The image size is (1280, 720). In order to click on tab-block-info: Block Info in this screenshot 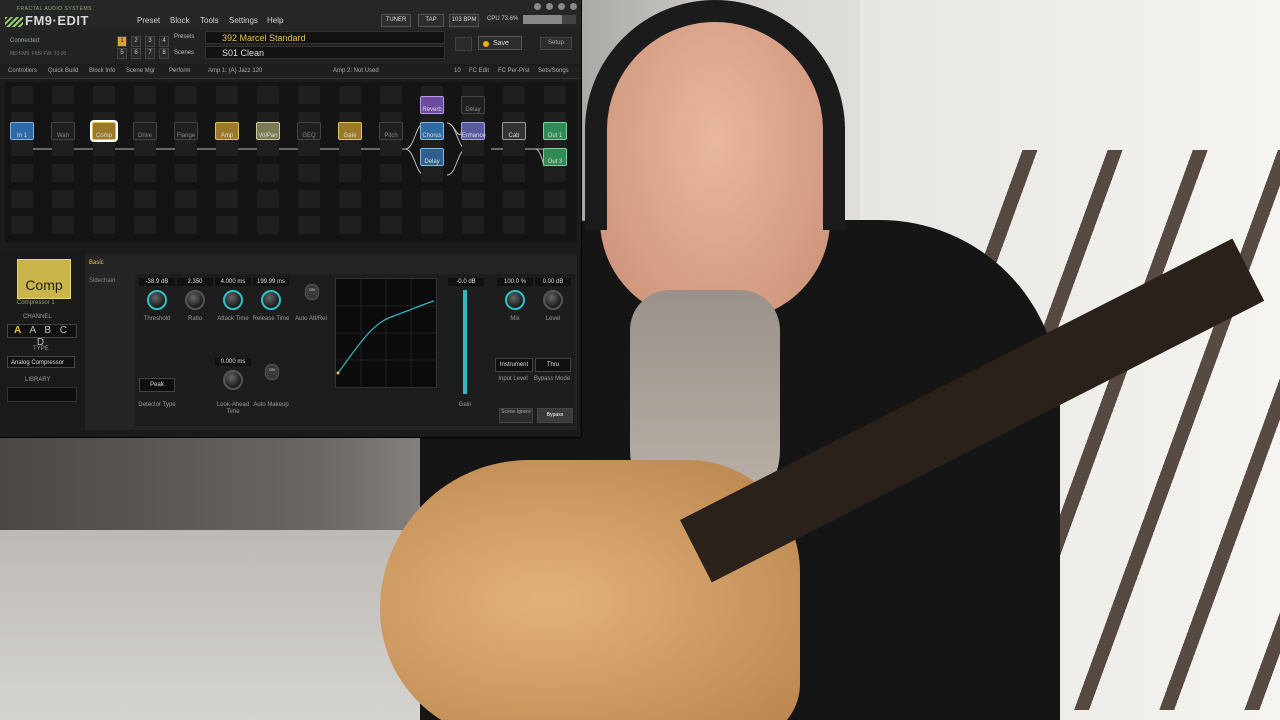, I will do `click(102, 71)`.